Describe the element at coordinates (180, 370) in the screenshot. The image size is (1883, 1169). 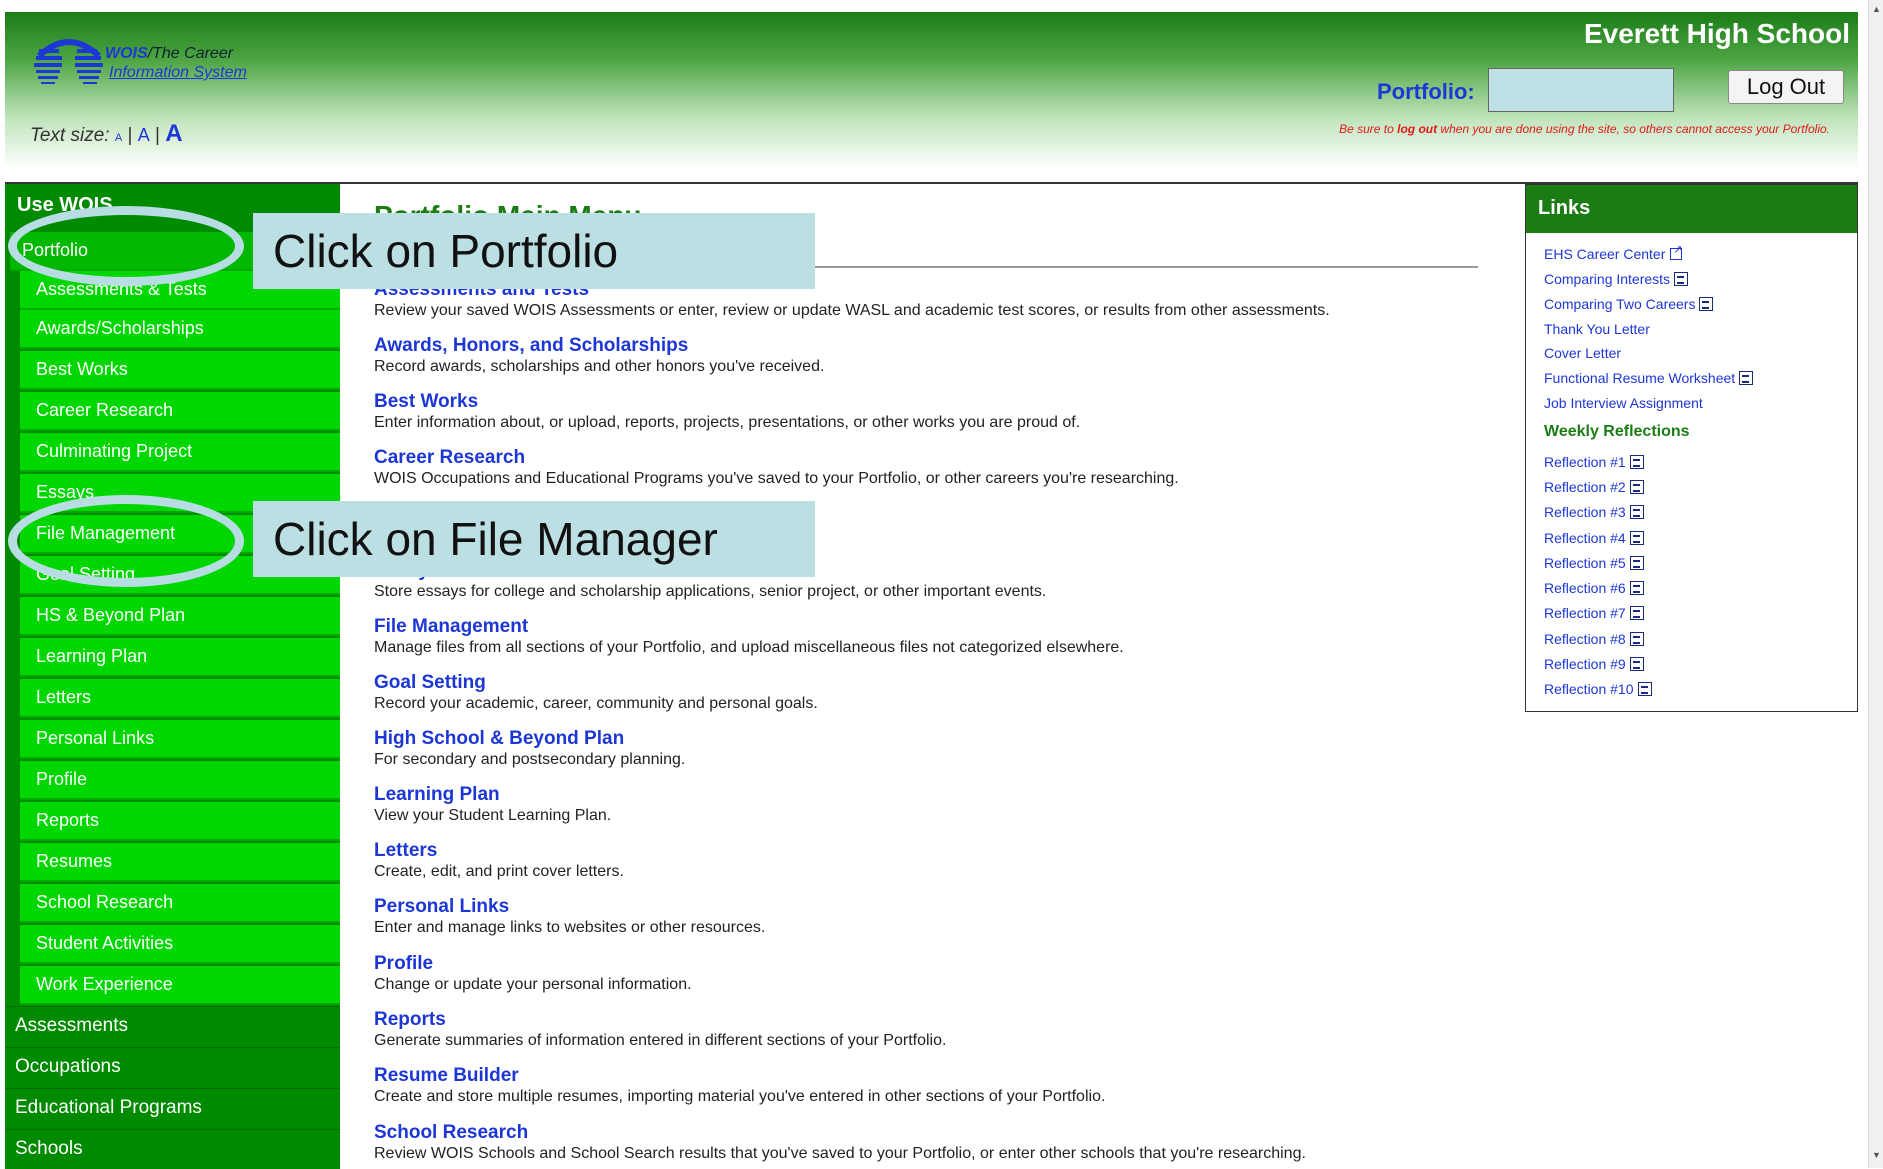
I see `nav-item-best-works: Best Works` at that location.